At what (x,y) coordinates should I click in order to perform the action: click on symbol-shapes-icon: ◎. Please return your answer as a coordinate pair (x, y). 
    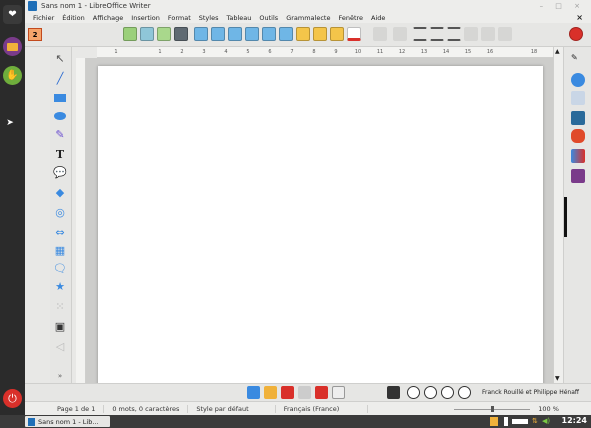
    Looking at the image, I should click on (60, 212).